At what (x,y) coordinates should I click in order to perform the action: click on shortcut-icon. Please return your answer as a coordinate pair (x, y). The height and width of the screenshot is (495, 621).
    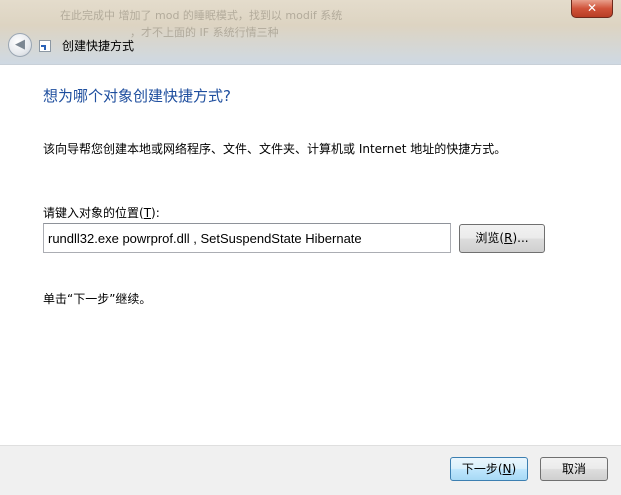
    Looking at the image, I should click on (45, 46).